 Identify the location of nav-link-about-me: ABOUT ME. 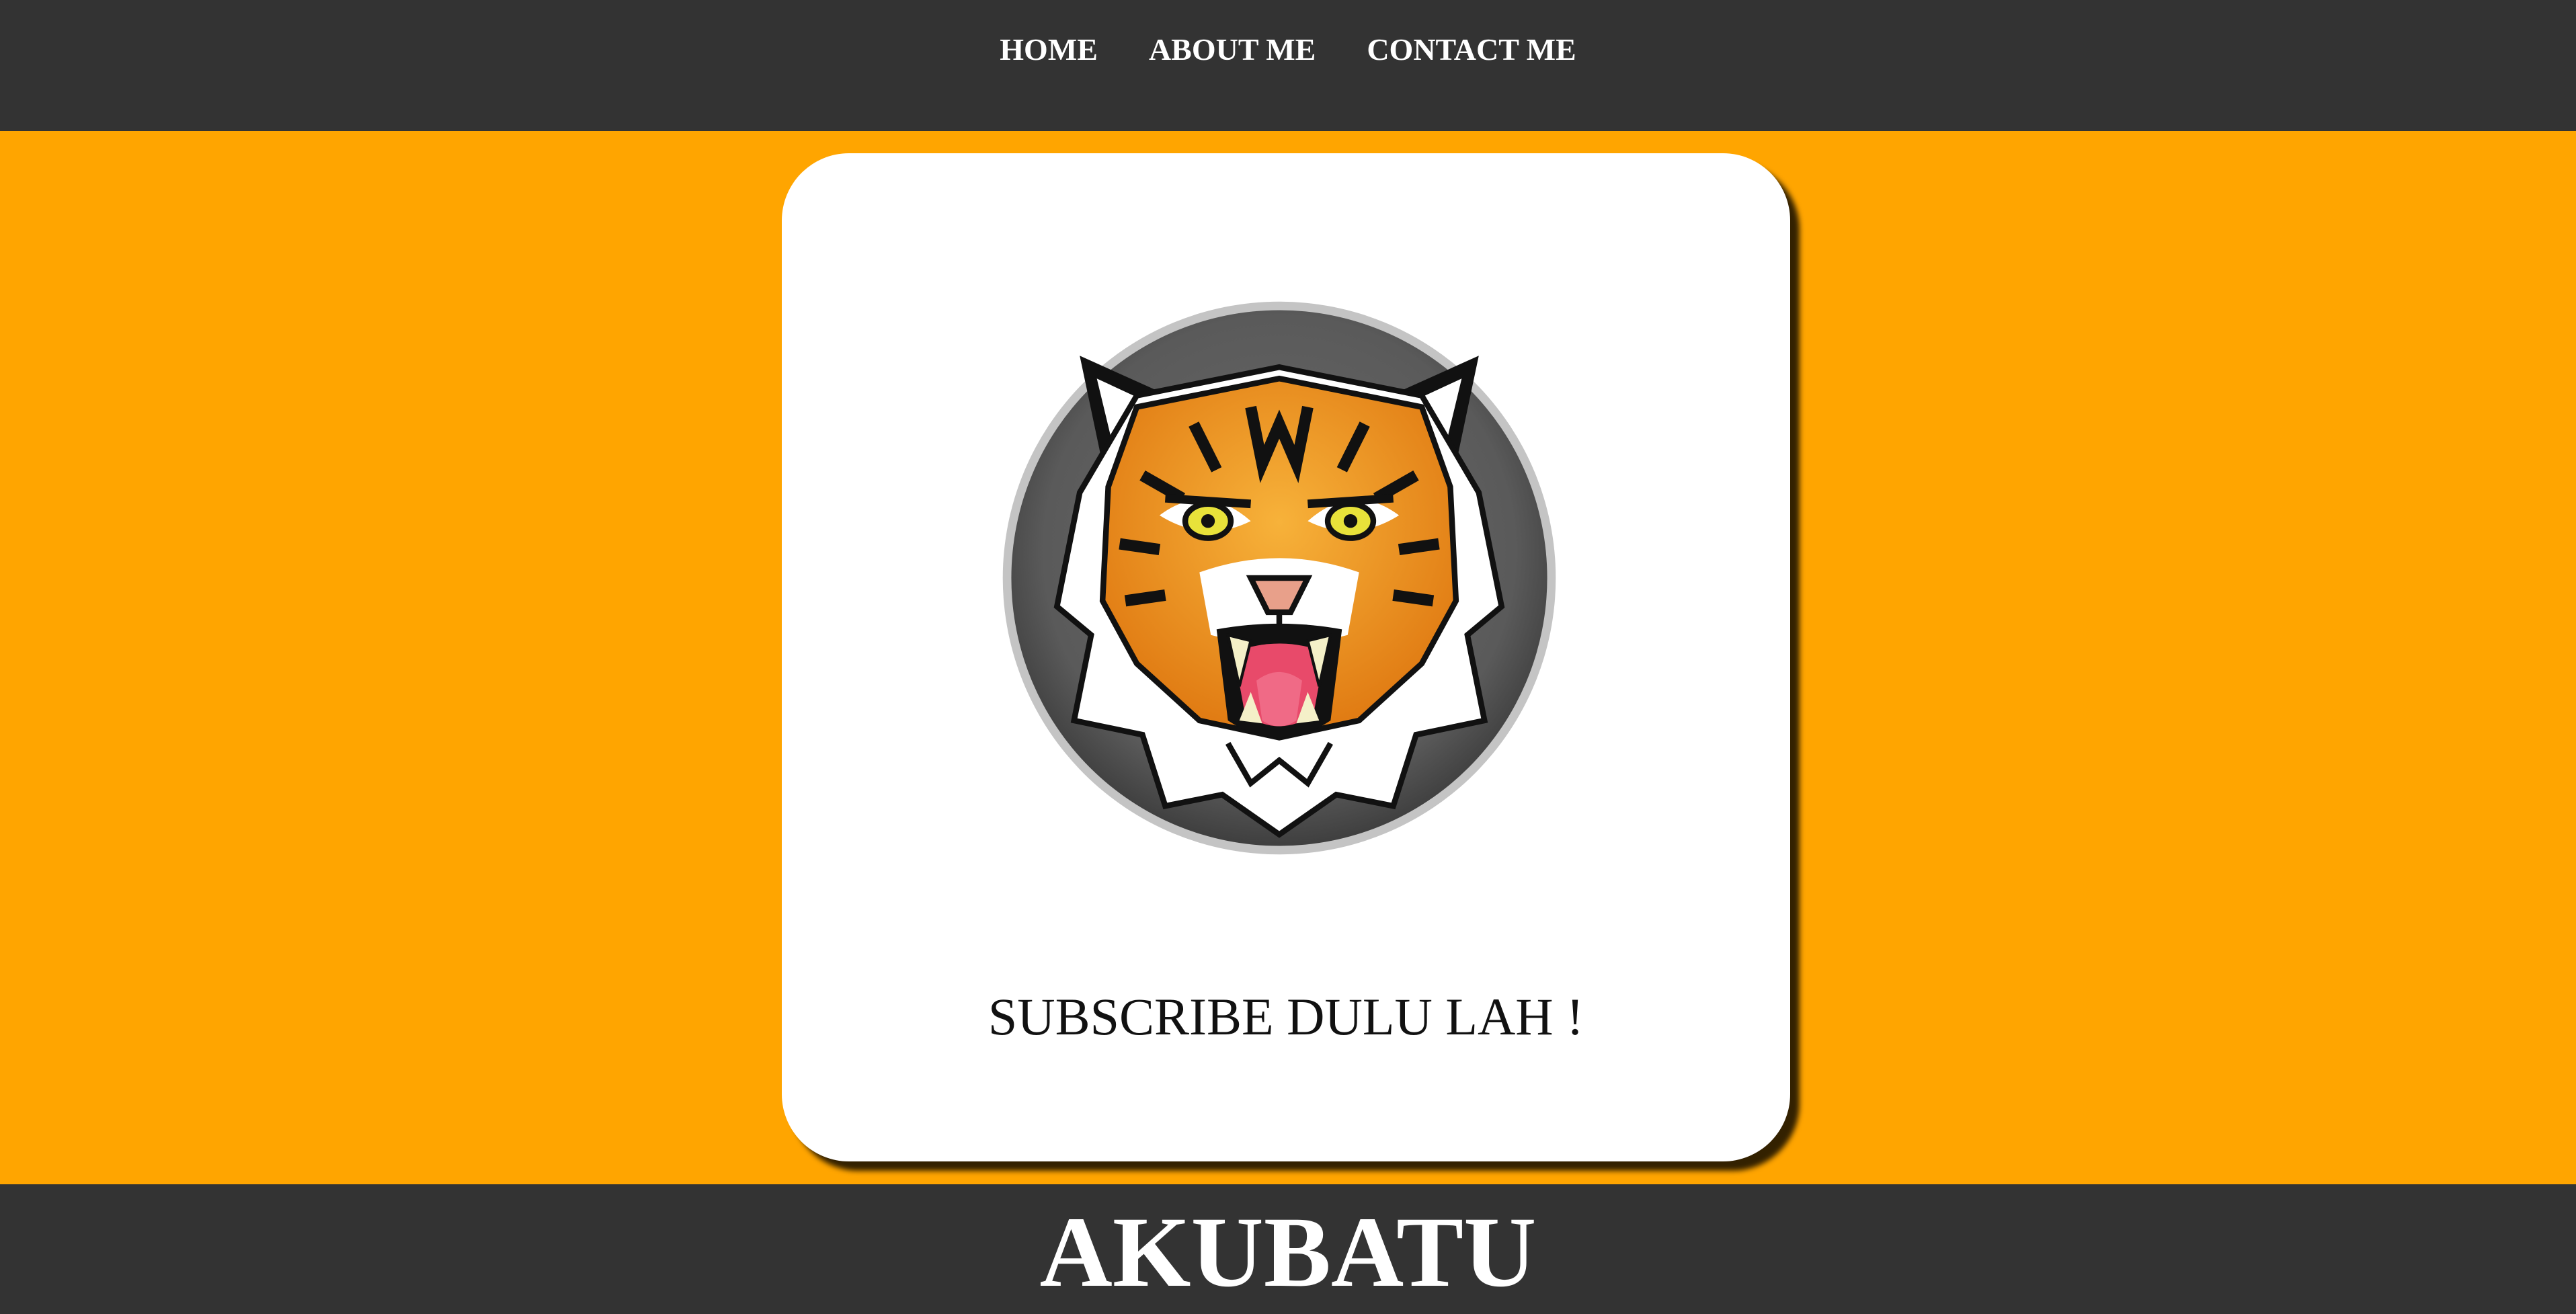
(1232, 49).